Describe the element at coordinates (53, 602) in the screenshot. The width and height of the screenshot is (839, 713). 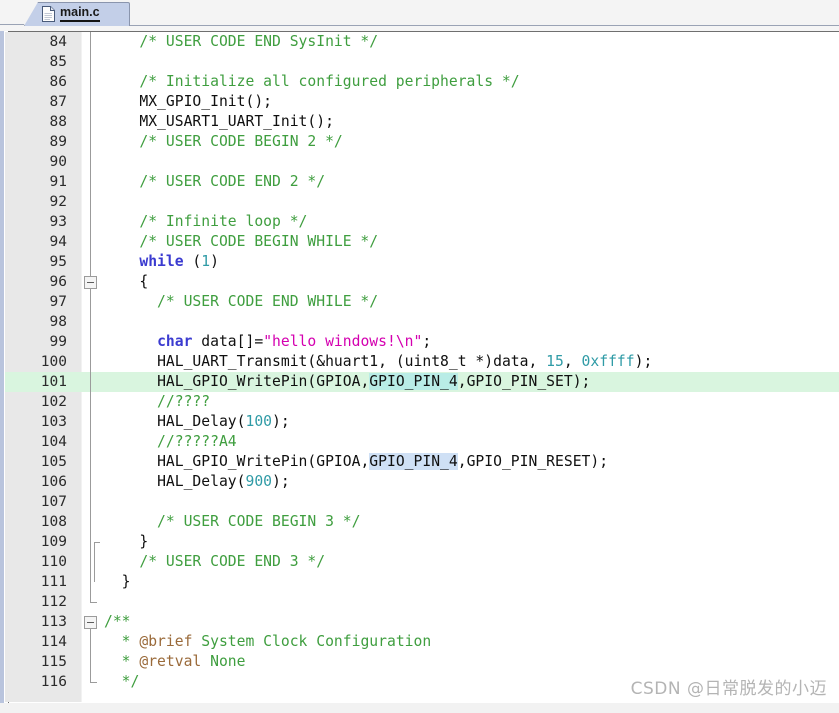
I see `line-number: 112` at that location.